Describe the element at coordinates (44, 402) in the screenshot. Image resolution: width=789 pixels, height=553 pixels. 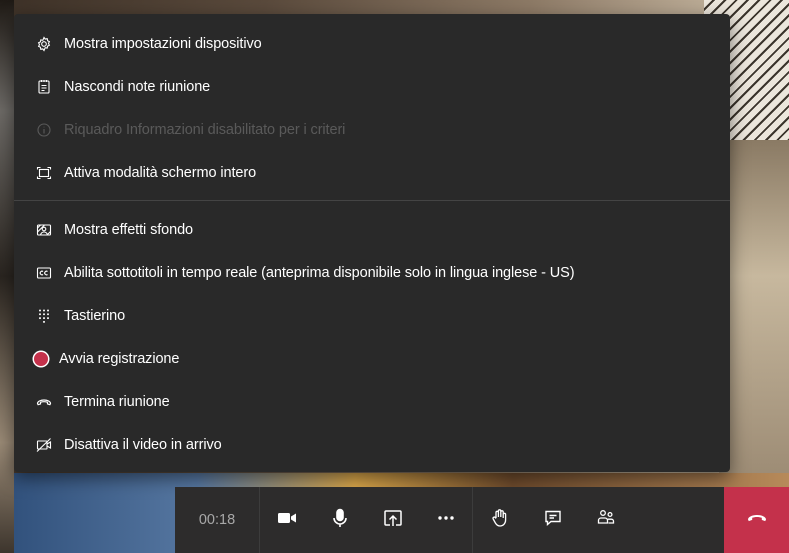
I see `end-call-icon` at that location.